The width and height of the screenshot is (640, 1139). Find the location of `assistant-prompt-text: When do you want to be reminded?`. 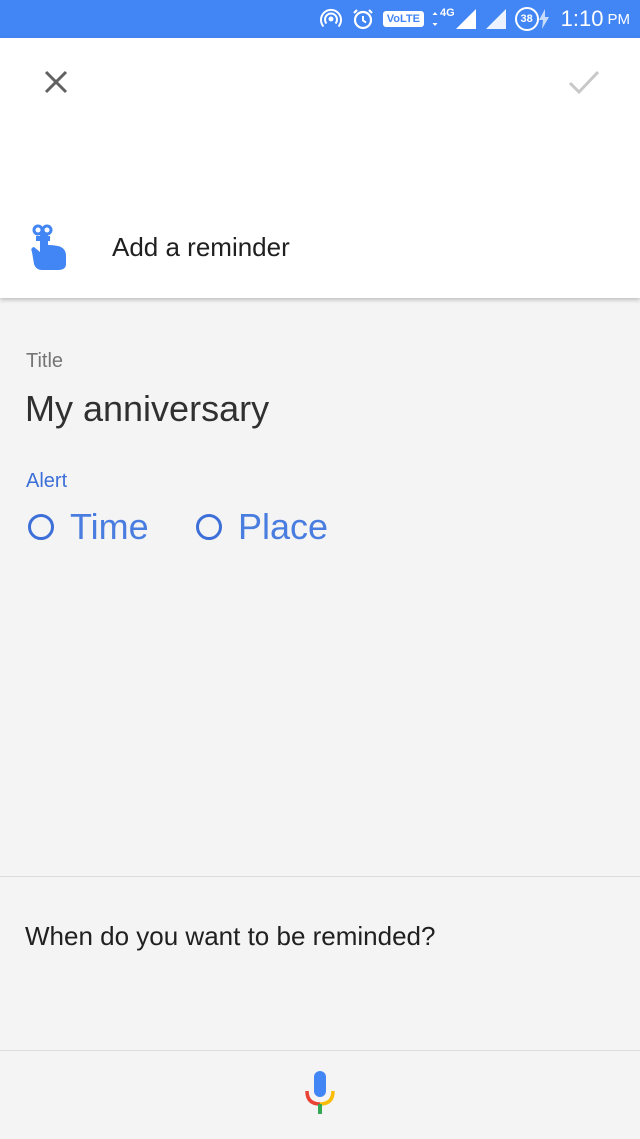

assistant-prompt-text: When do you want to be reminded? is located at coordinates (230, 936).